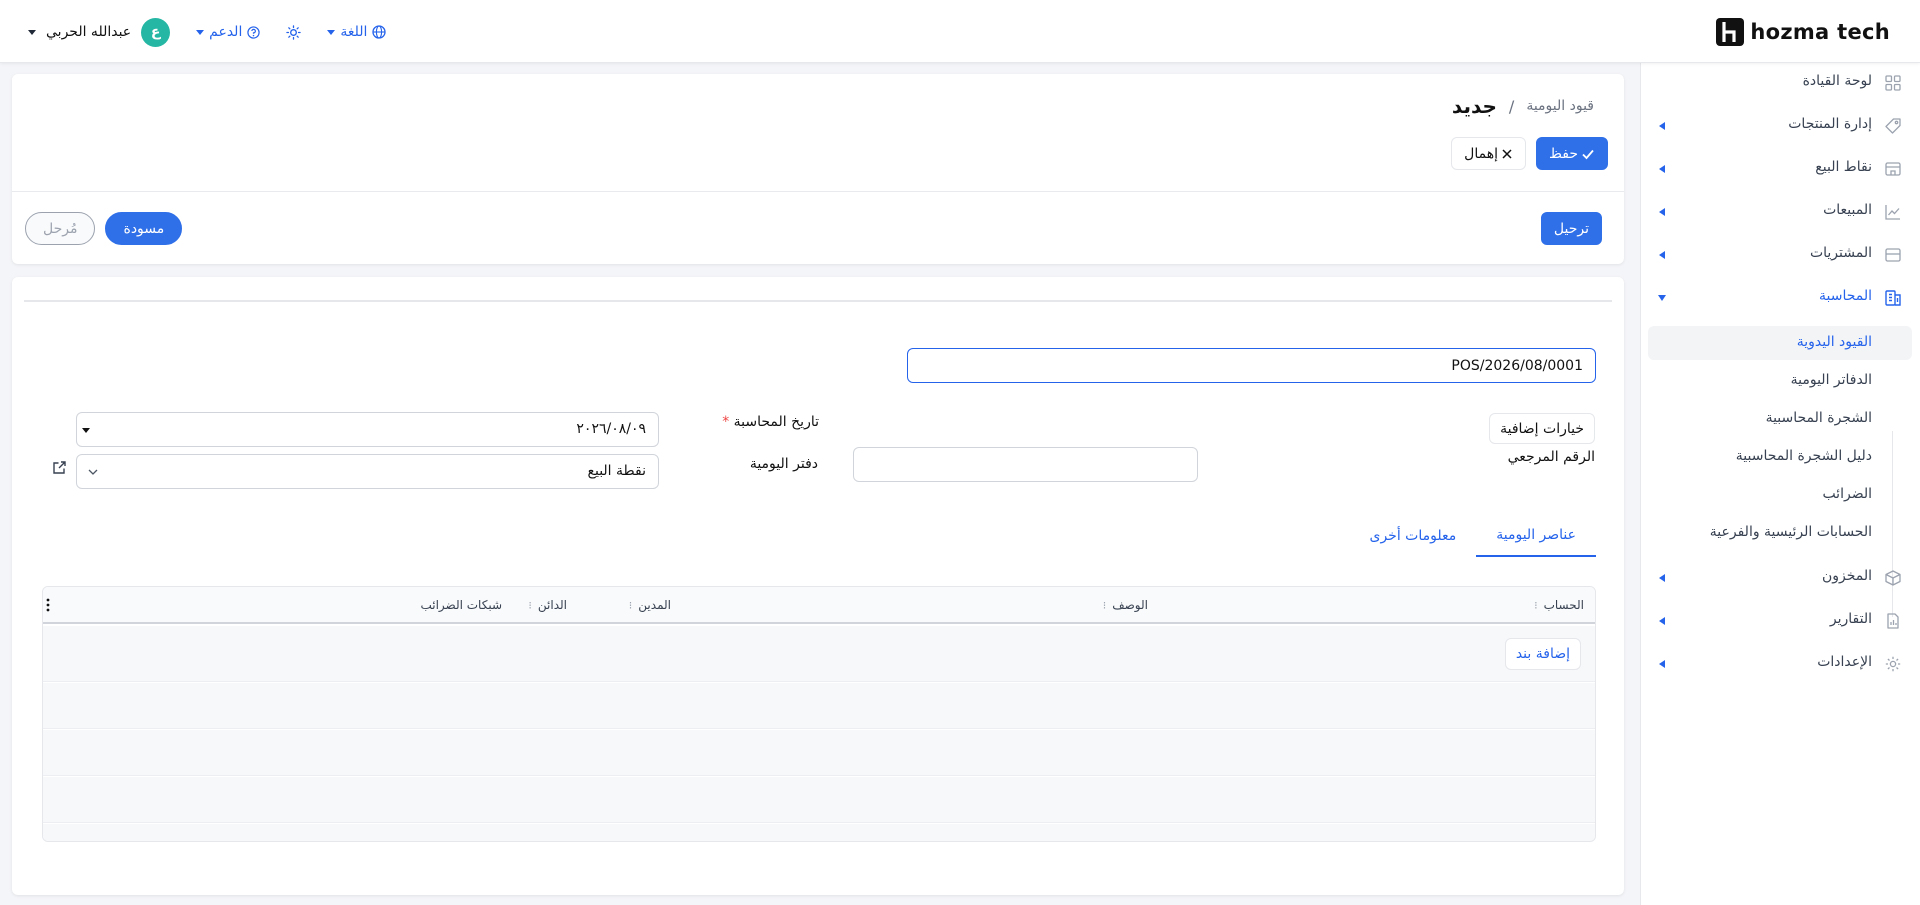  What do you see at coordinates (1780, 343) in the screenshot?
I see `sidebar-subitem-manual-entries: القيود اليدوية` at bounding box center [1780, 343].